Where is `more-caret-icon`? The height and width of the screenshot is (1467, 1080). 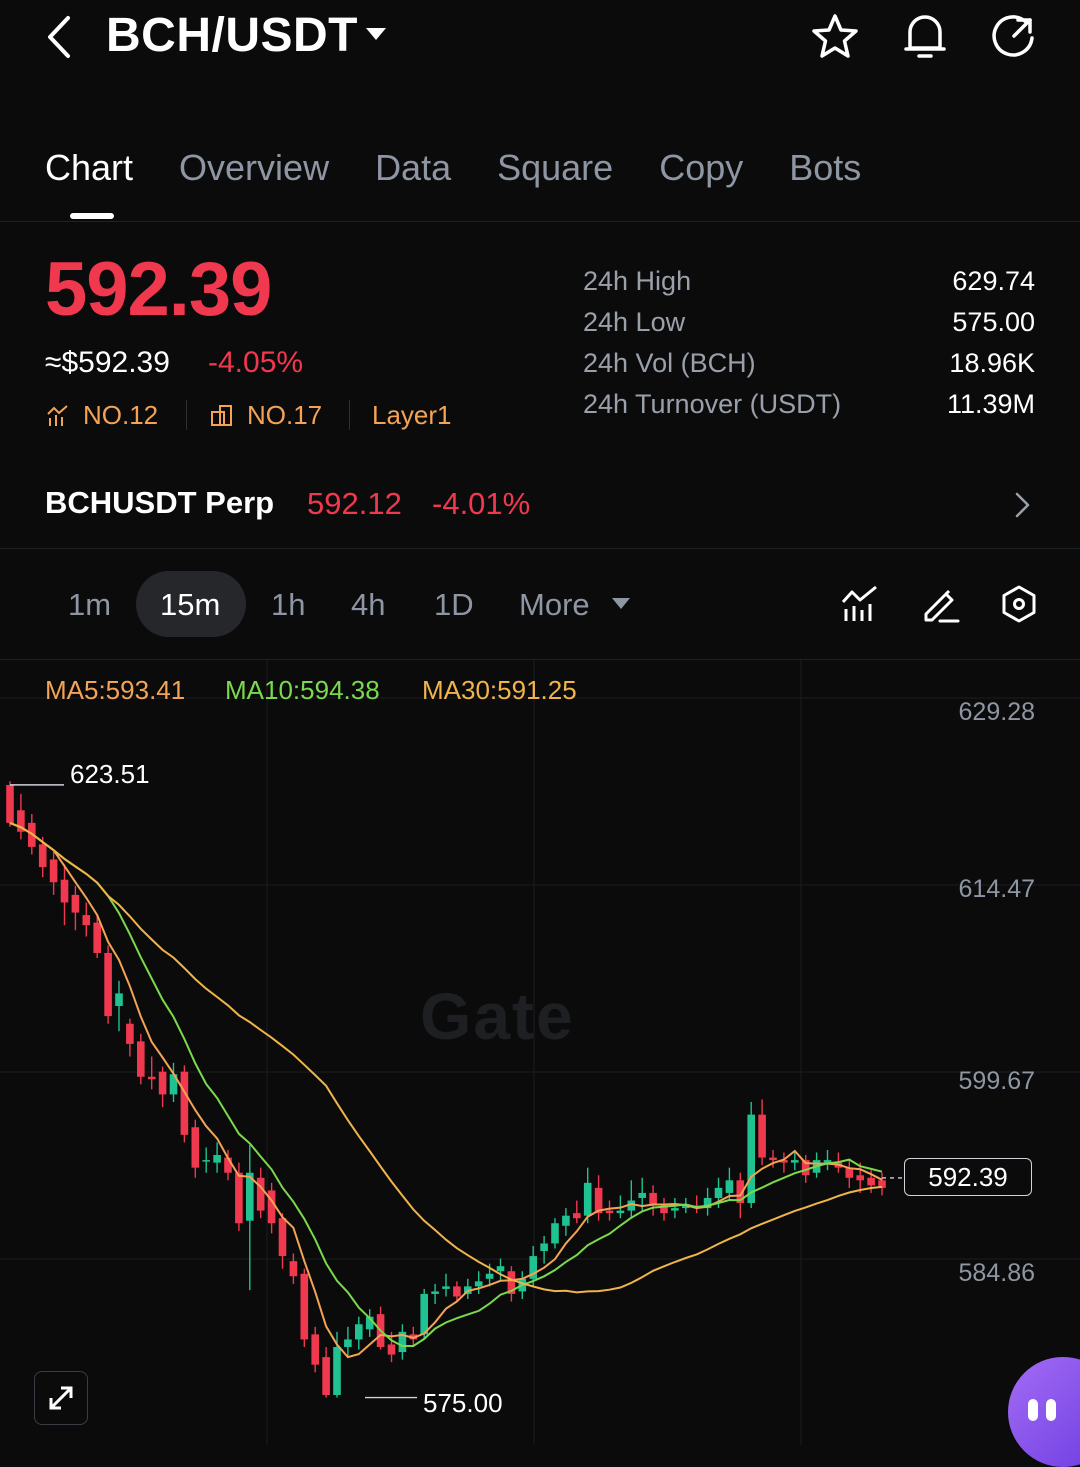 more-caret-icon is located at coordinates (621, 603).